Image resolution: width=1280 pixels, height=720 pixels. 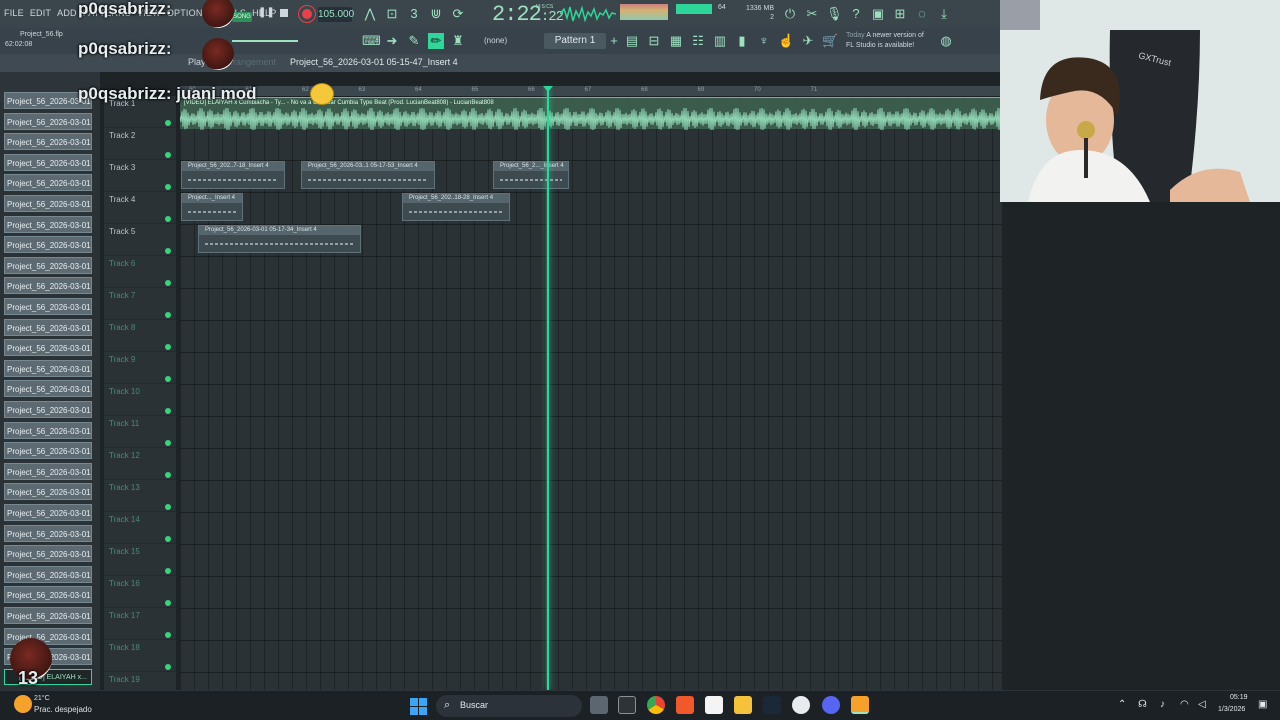 I want to click on track-header: Track 5, so click(x=140, y=240).